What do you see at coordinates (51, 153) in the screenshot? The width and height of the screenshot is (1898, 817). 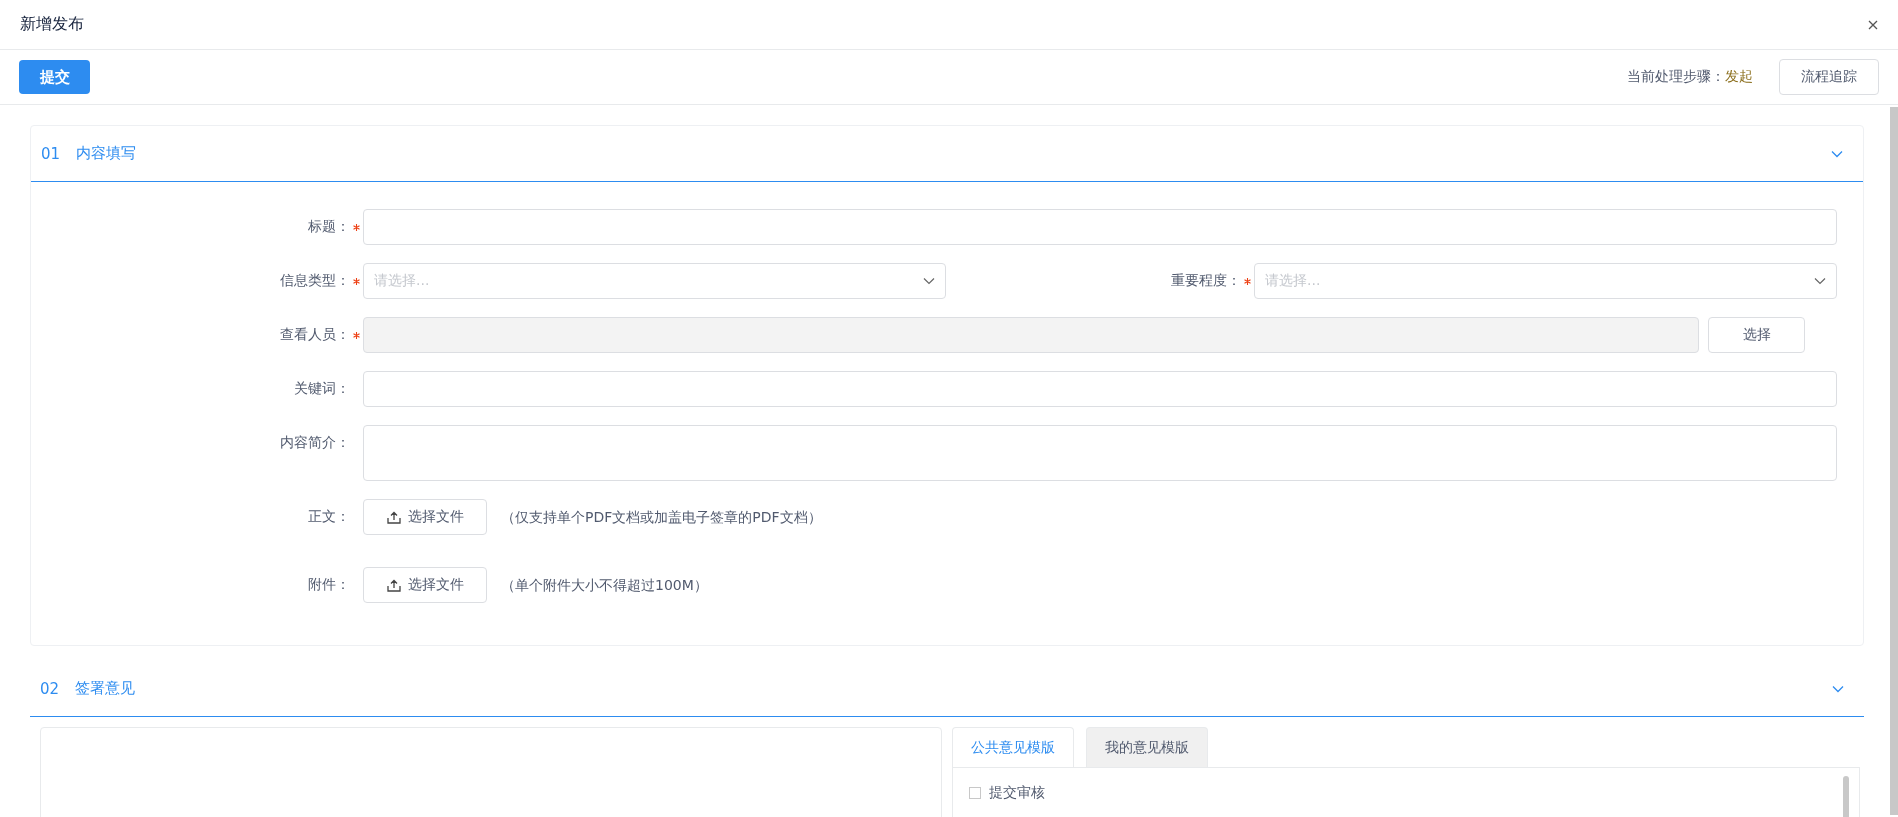 I see `section-number: 01` at bounding box center [51, 153].